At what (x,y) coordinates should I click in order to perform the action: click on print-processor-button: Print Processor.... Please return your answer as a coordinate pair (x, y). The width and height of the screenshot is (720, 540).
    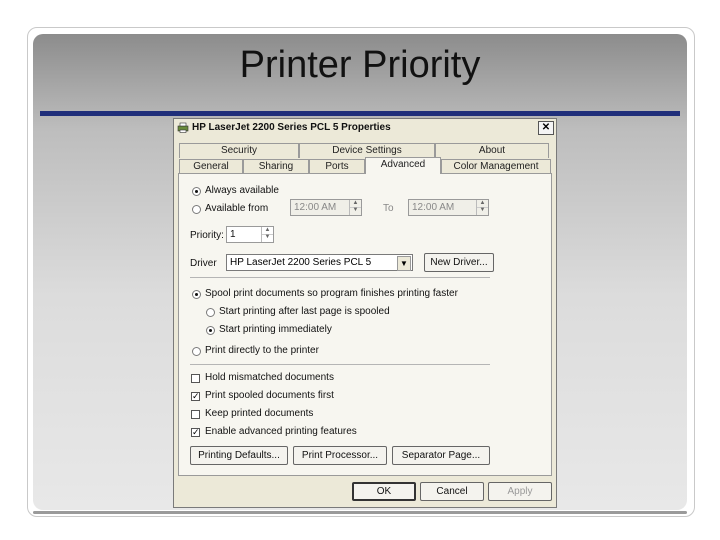
    Looking at the image, I should click on (340, 455).